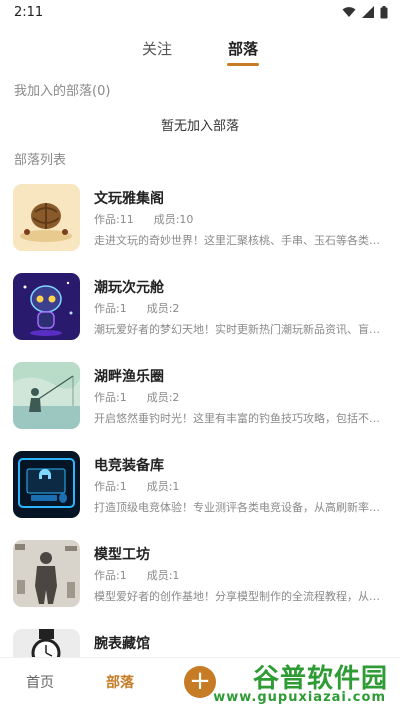 The image size is (400, 712). I want to click on battery-icon, so click(384, 11).